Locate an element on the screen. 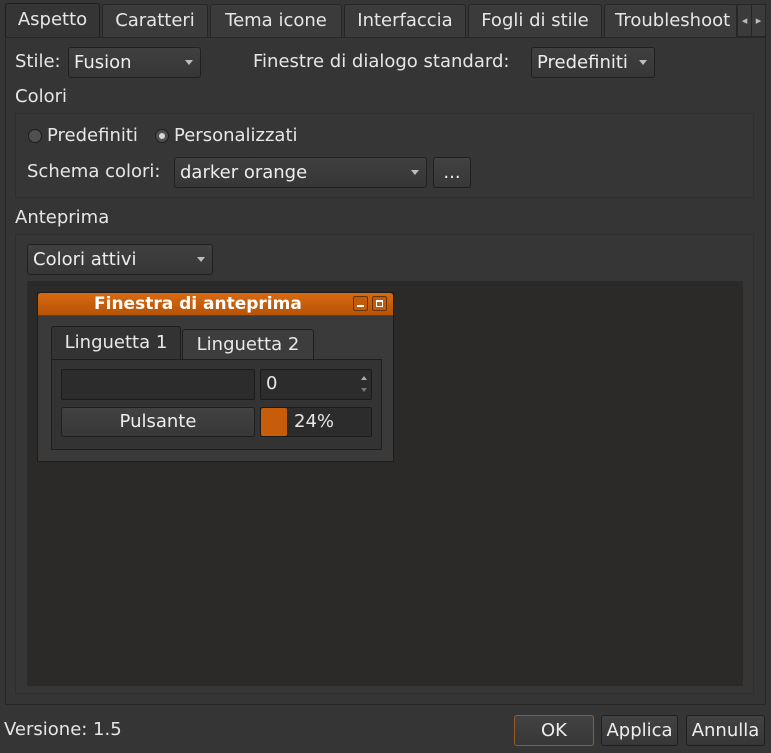 This screenshot has height=753, width=771. apply-button: Applica is located at coordinates (639, 730).